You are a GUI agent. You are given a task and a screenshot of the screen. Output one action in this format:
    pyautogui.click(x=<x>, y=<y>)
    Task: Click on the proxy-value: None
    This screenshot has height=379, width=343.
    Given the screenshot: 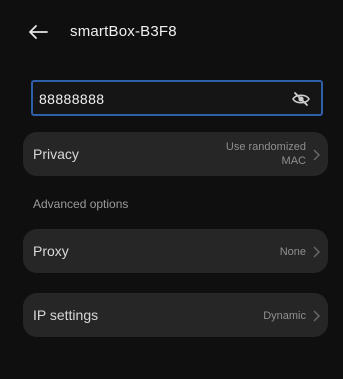 What is the action you would take?
    pyautogui.click(x=292, y=252)
    